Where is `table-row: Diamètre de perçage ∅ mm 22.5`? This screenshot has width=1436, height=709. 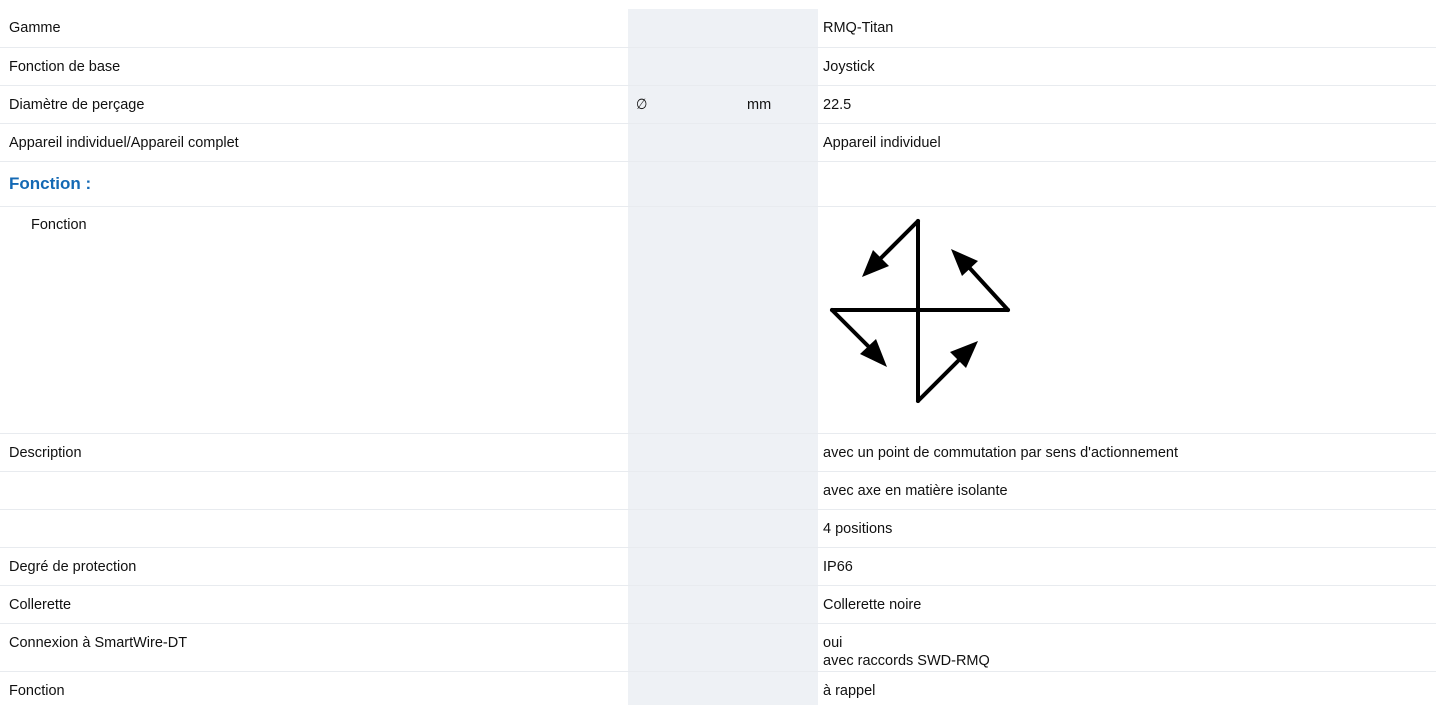 table-row: Diamètre de perçage ∅ mm 22.5 is located at coordinates (718, 103).